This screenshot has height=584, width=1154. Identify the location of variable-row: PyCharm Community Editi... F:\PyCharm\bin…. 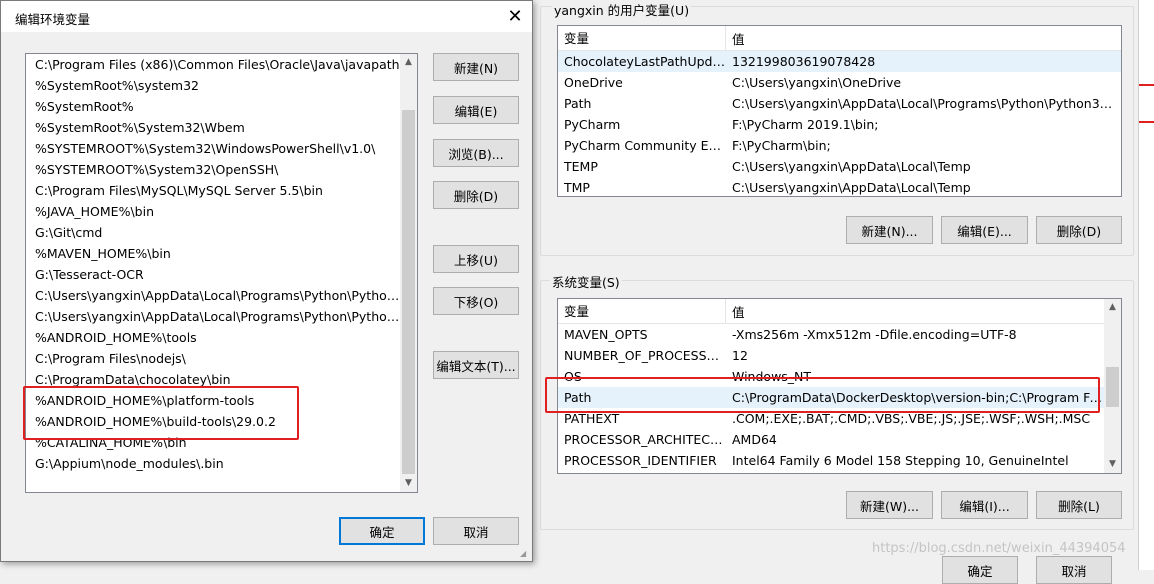
(839, 145).